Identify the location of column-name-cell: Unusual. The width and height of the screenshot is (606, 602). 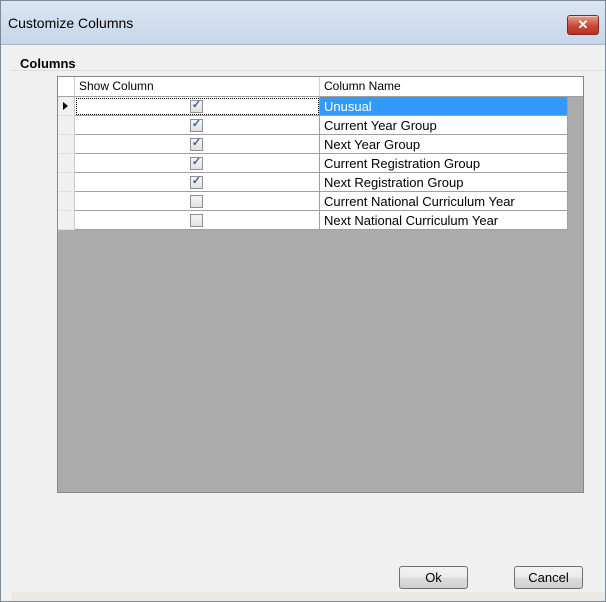
(444, 106).